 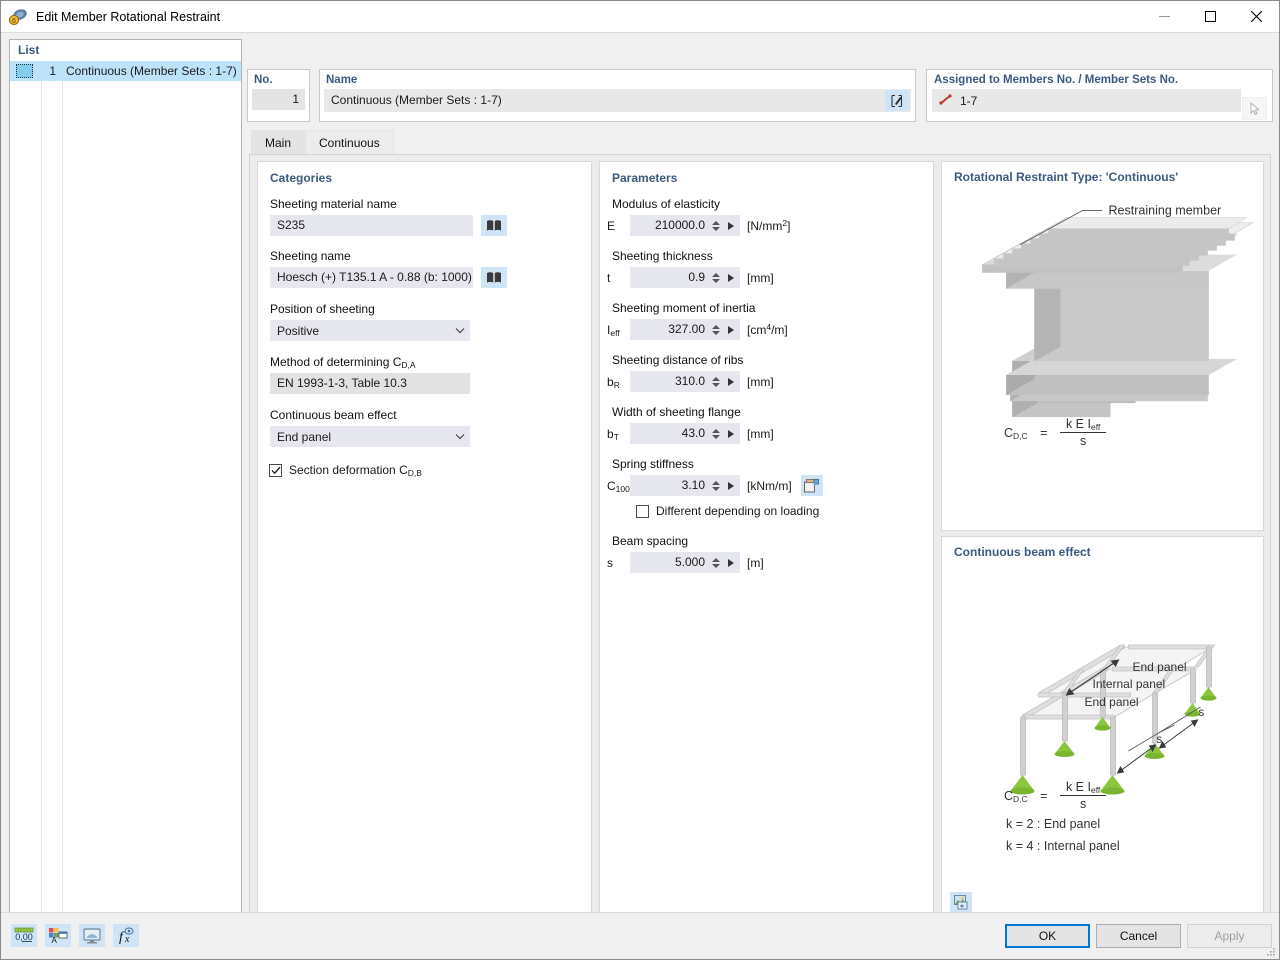 What do you see at coordinates (766, 511) in the screenshot?
I see `different-depending-loading-row: Different depending on loading` at bounding box center [766, 511].